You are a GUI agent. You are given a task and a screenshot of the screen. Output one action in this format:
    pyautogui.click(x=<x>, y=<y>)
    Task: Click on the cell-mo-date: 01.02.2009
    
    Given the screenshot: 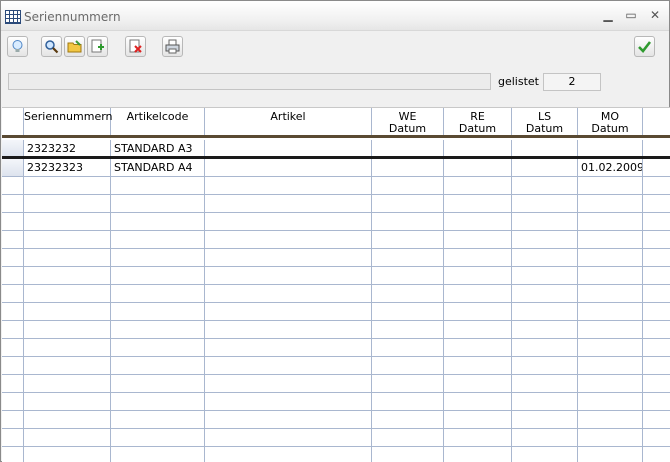 What is the action you would take?
    pyautogui.click(x=610, y=168)
    